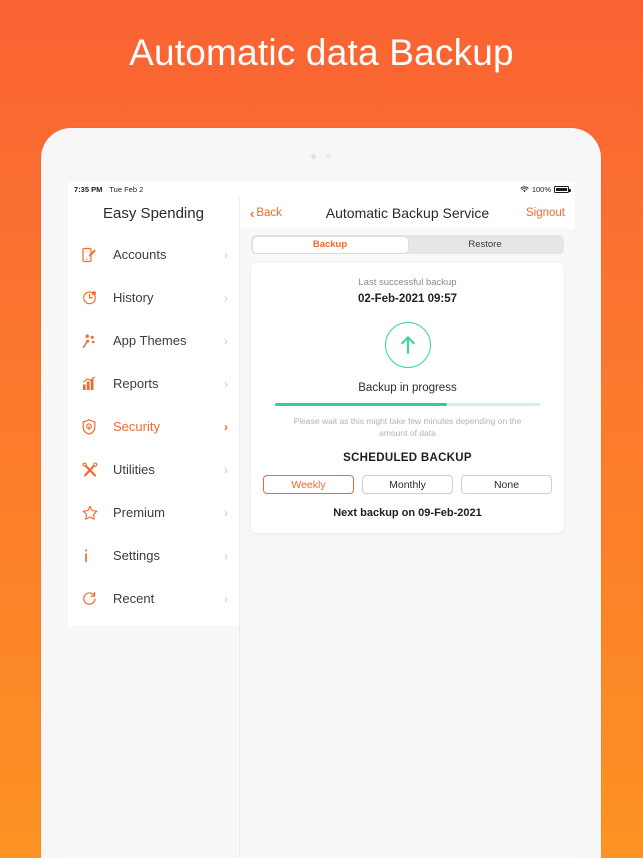 This screenshot has height=858, width=643. What do you see at coordinates (321, 156) in the screenshot?
I see `device-camera-dots` at bounding box center [321, 156].